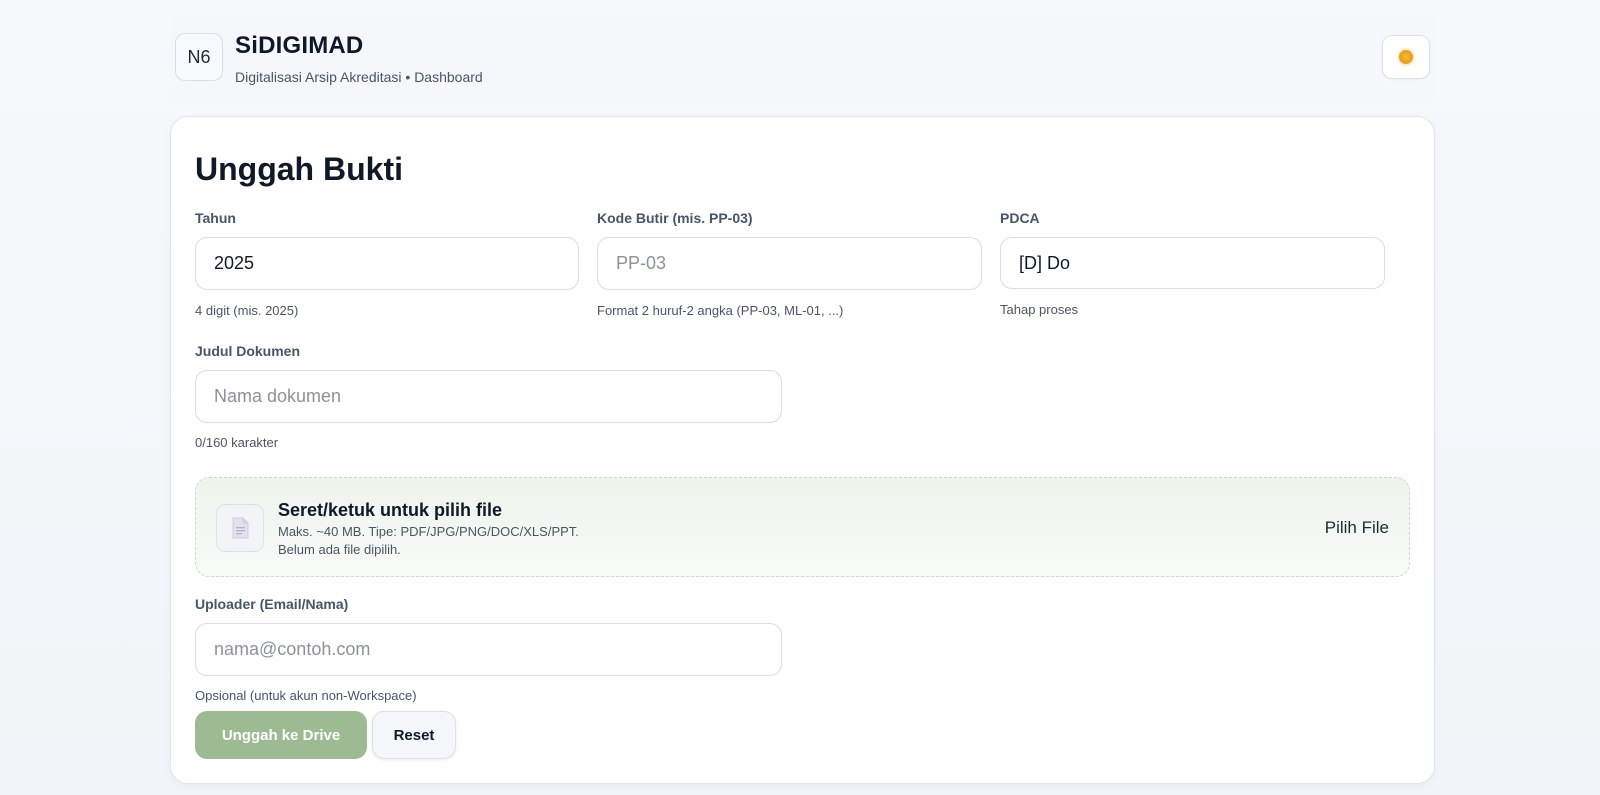 Image resolution: width=1600 pixels, height=795 pixels. What do you see at coordinates (237, 442) in the screenshot?
I see `judul-char-counter: 0/160 karakter` at bounding box center [237, 442].